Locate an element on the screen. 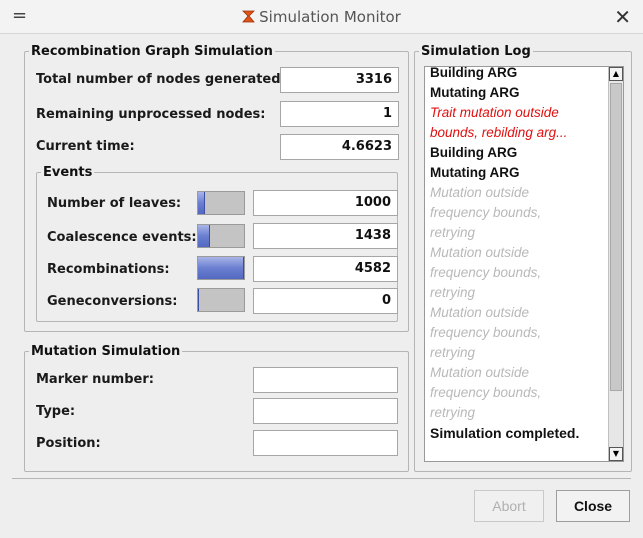  leaves-field: 1000 is located at coordinates (325, 203).